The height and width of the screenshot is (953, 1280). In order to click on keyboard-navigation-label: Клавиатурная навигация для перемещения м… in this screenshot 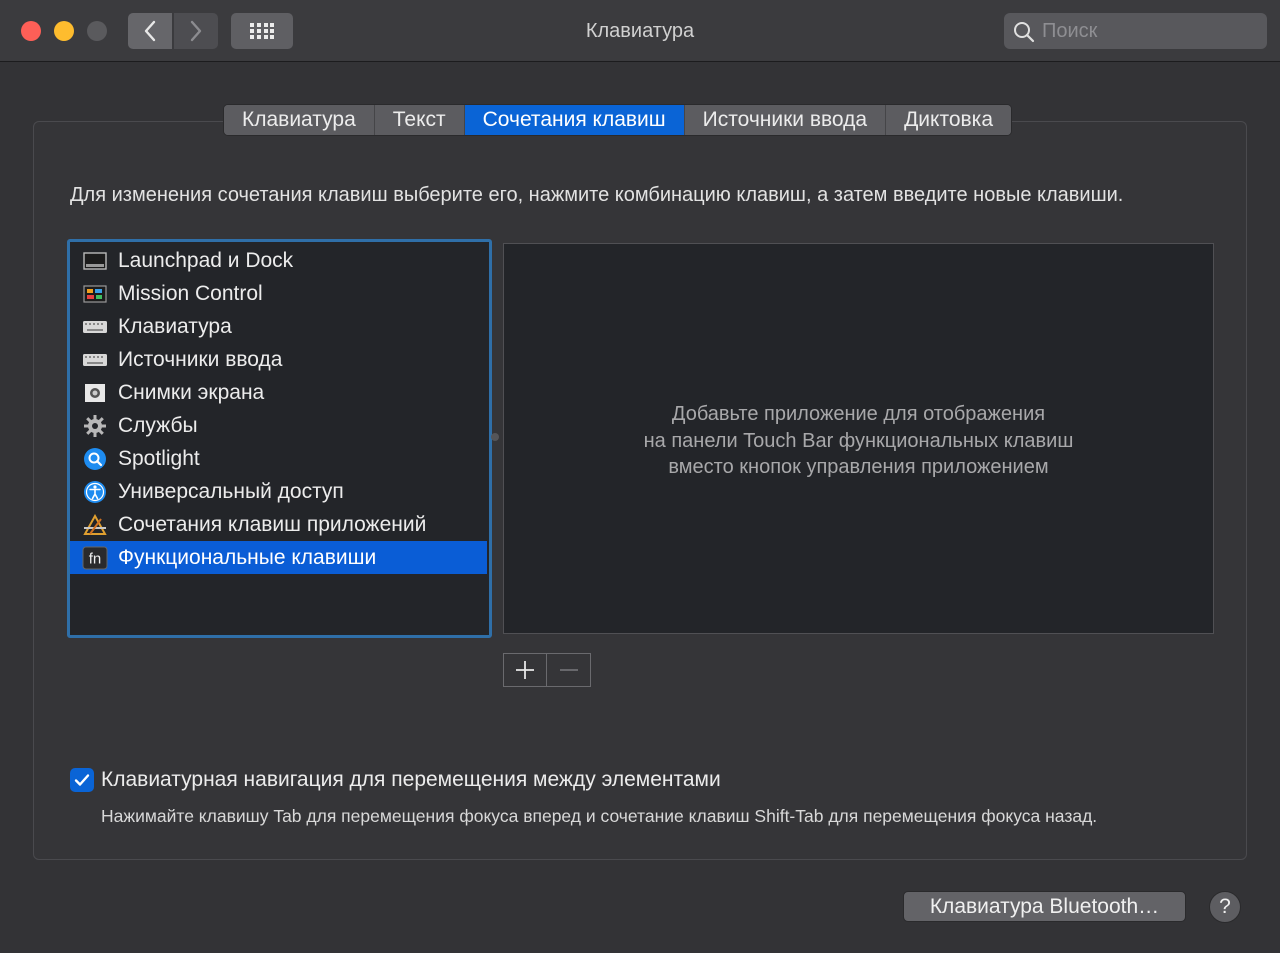, I will do `click(411, 780)`.